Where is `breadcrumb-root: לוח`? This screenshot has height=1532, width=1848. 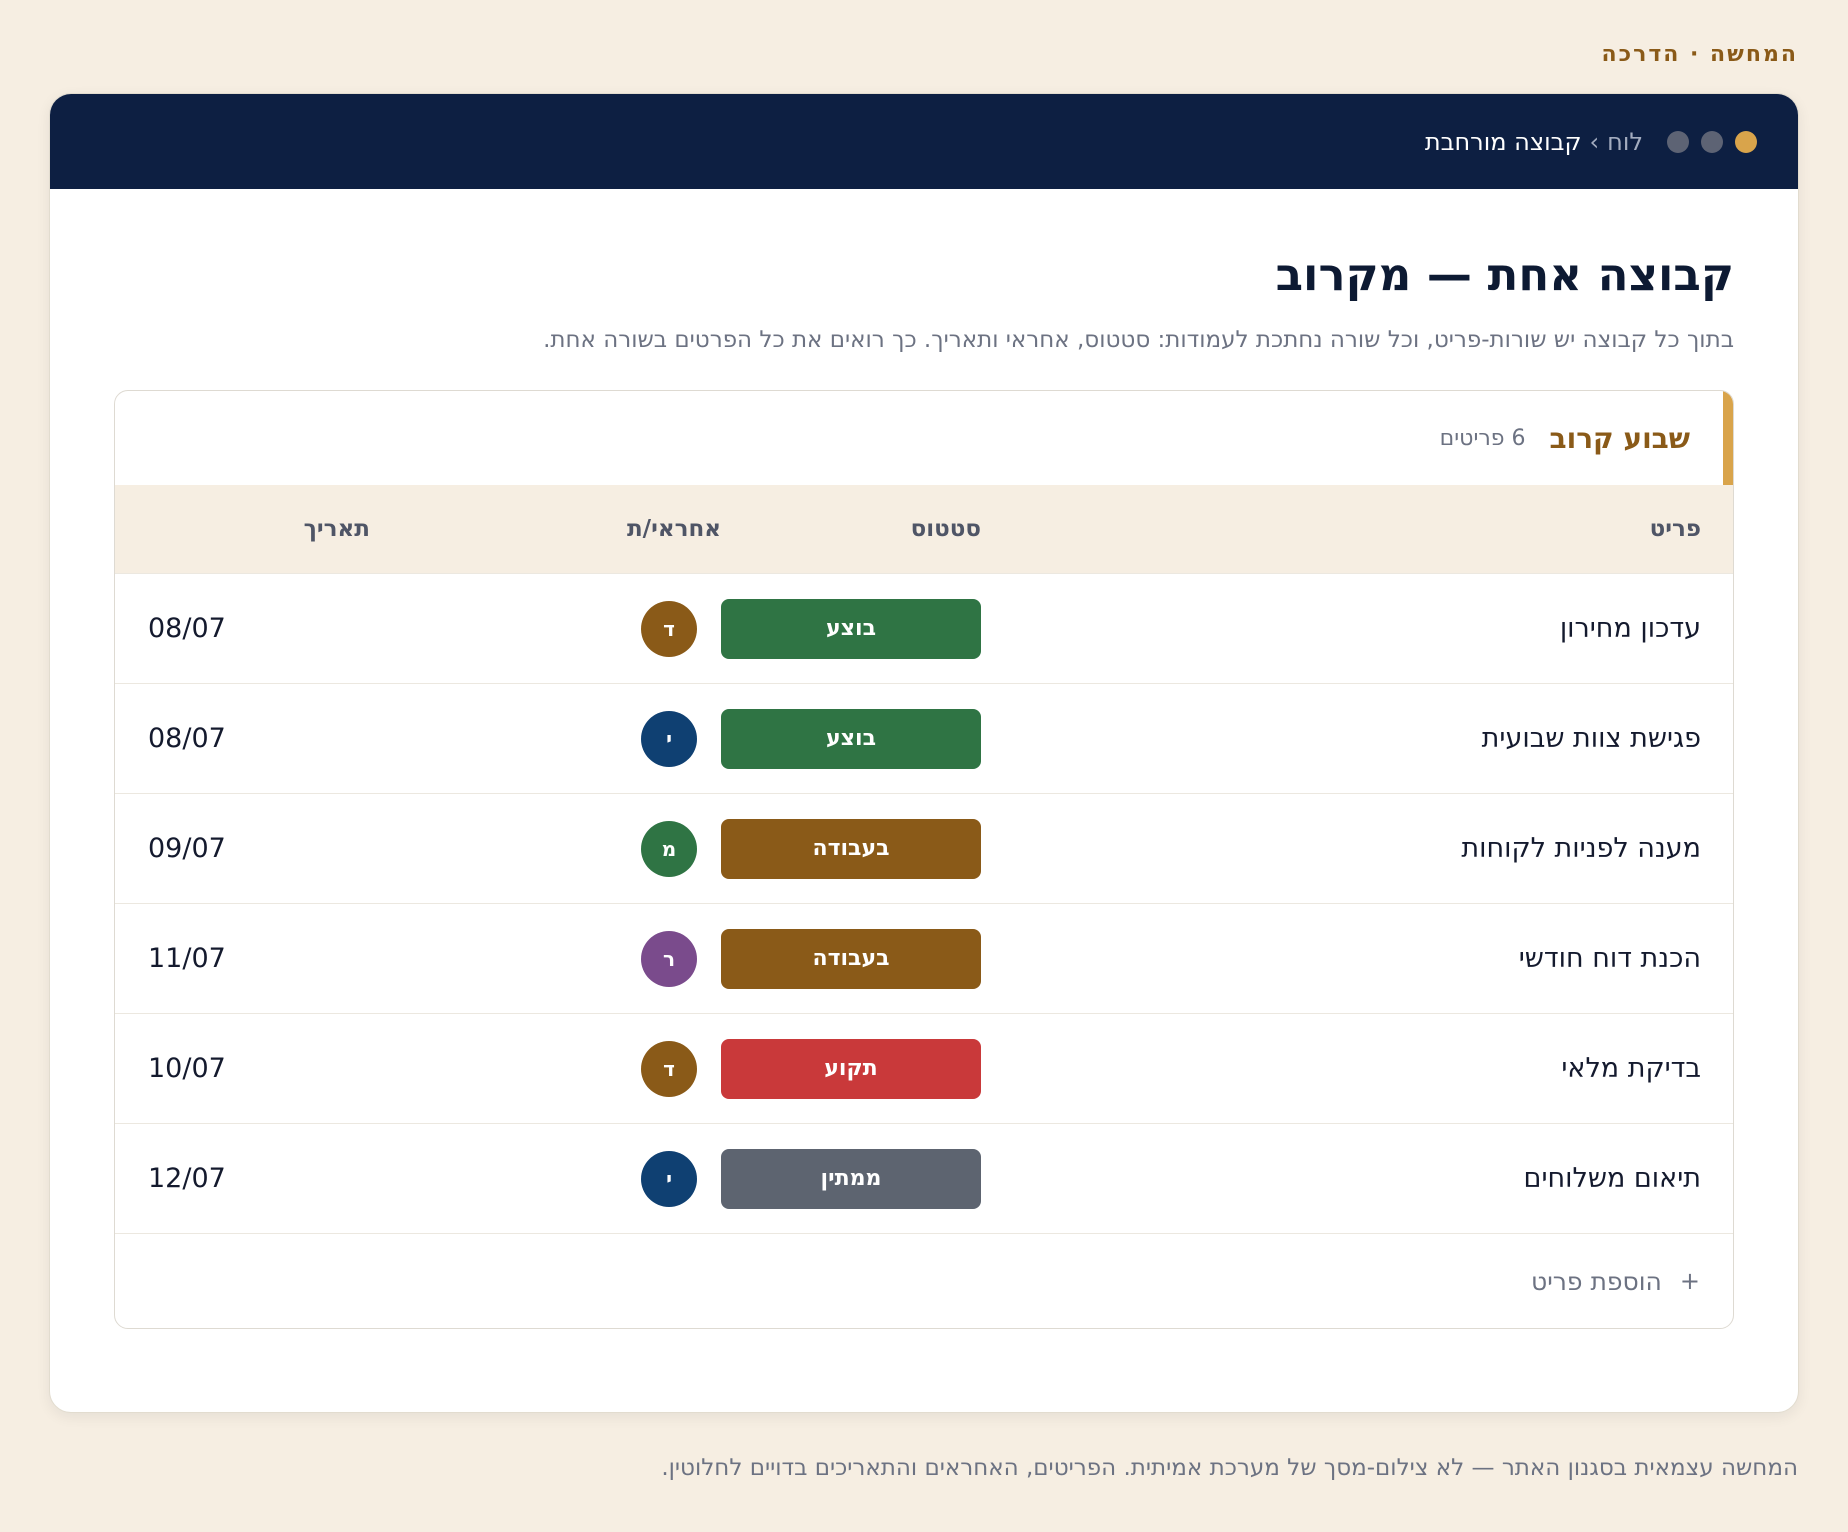 breadcrumb-root: לוח is located at coordinates (1625, 142).